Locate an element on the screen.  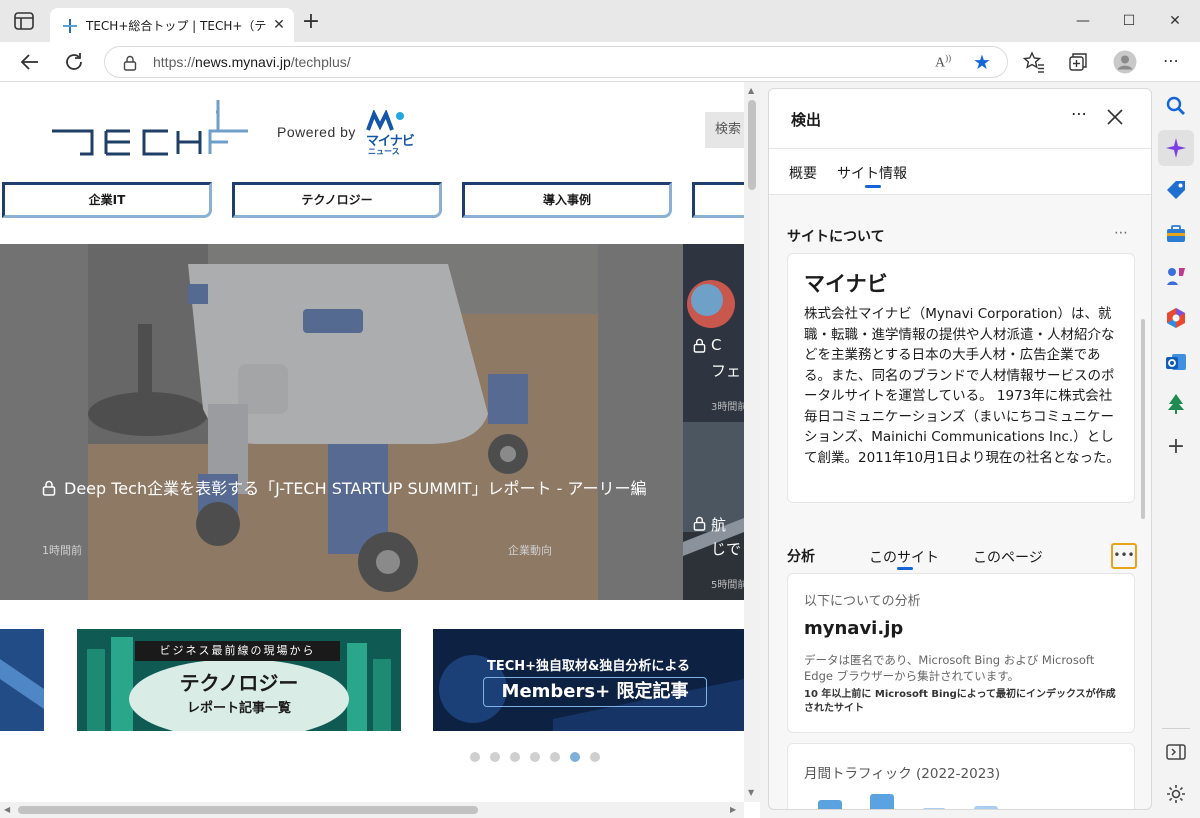
page-horizontal-scrollbar: ◀ ▶ is located at coordinates (372, 810).